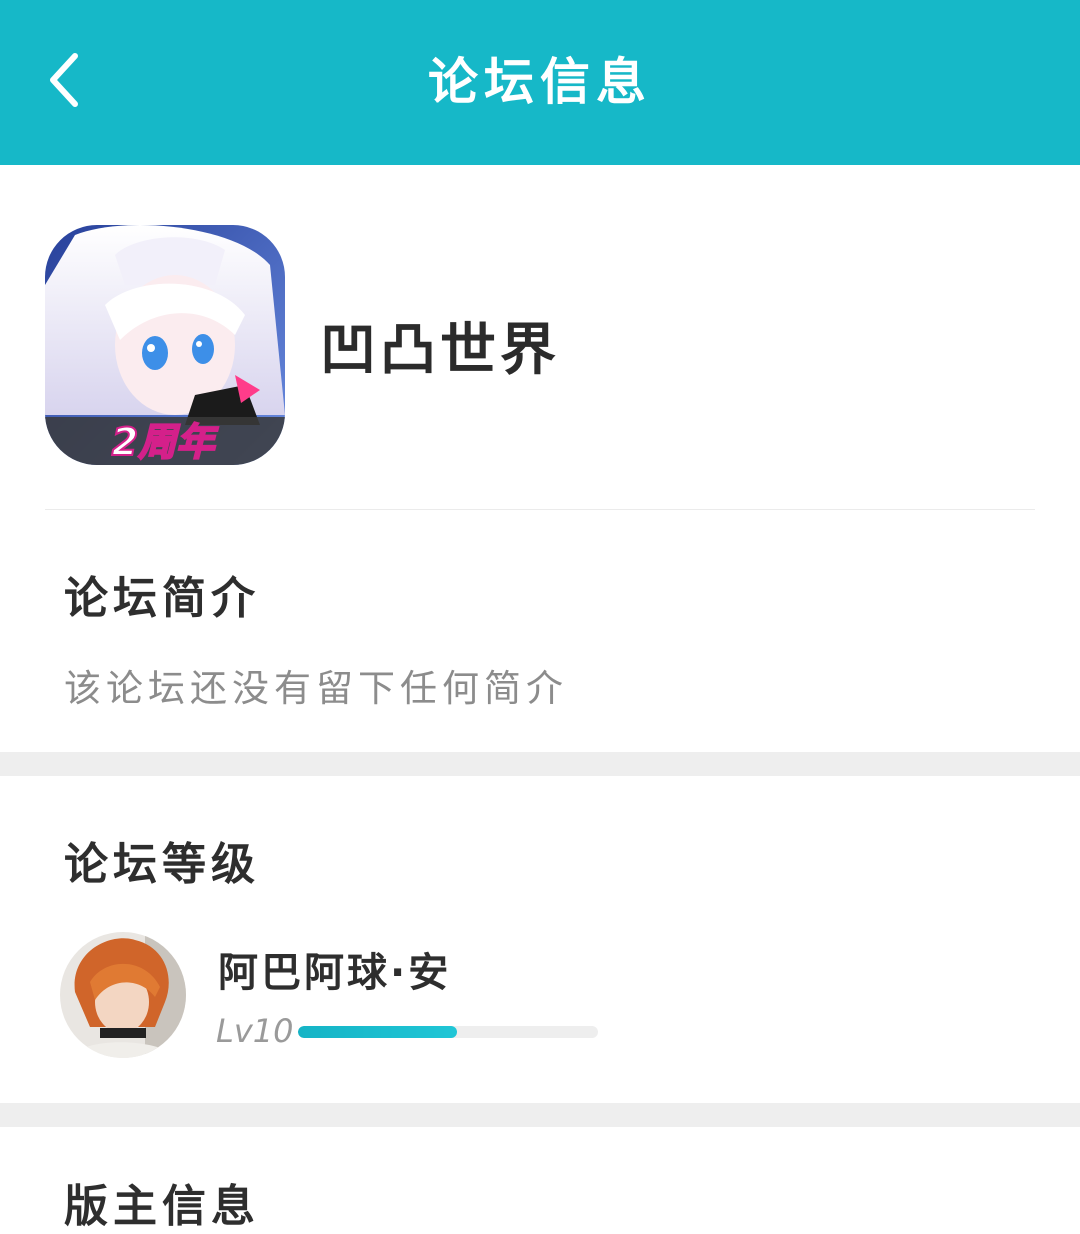 The width and height of the screenshot is (1080, 1234). I want to click on top-app-bar: 论坛信息, so click(540, 82).